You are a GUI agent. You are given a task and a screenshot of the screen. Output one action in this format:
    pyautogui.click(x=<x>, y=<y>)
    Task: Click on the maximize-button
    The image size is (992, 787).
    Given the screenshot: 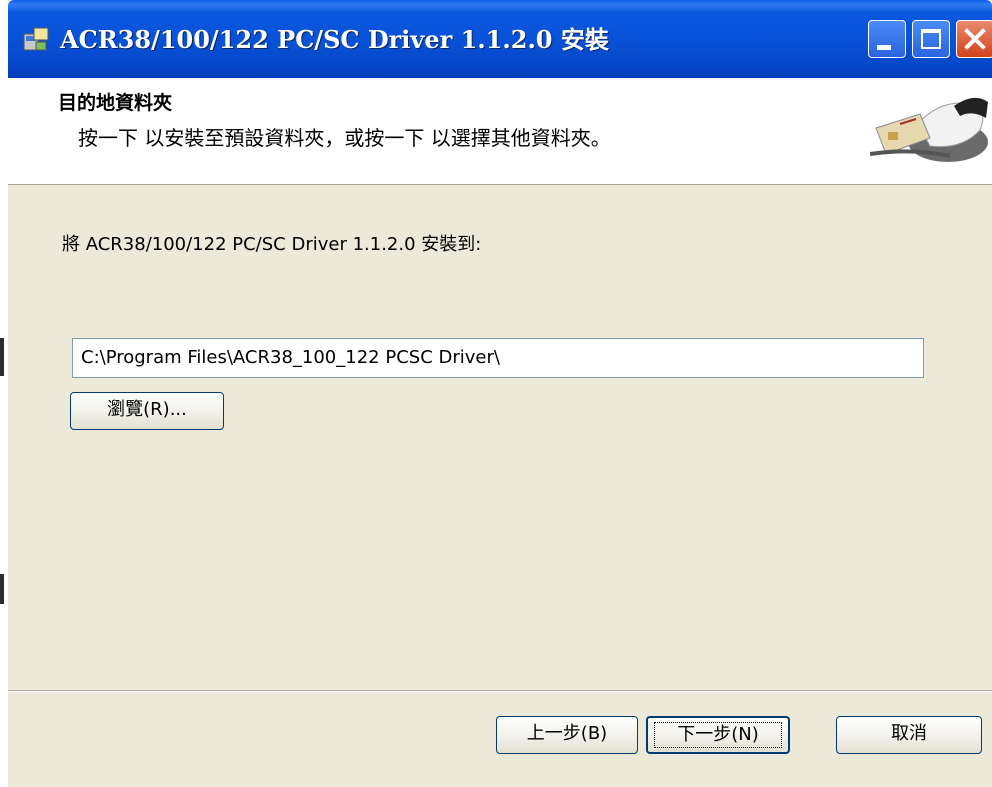 What is the action you would take?
    pyautogui.click(x=931, y=39)
    